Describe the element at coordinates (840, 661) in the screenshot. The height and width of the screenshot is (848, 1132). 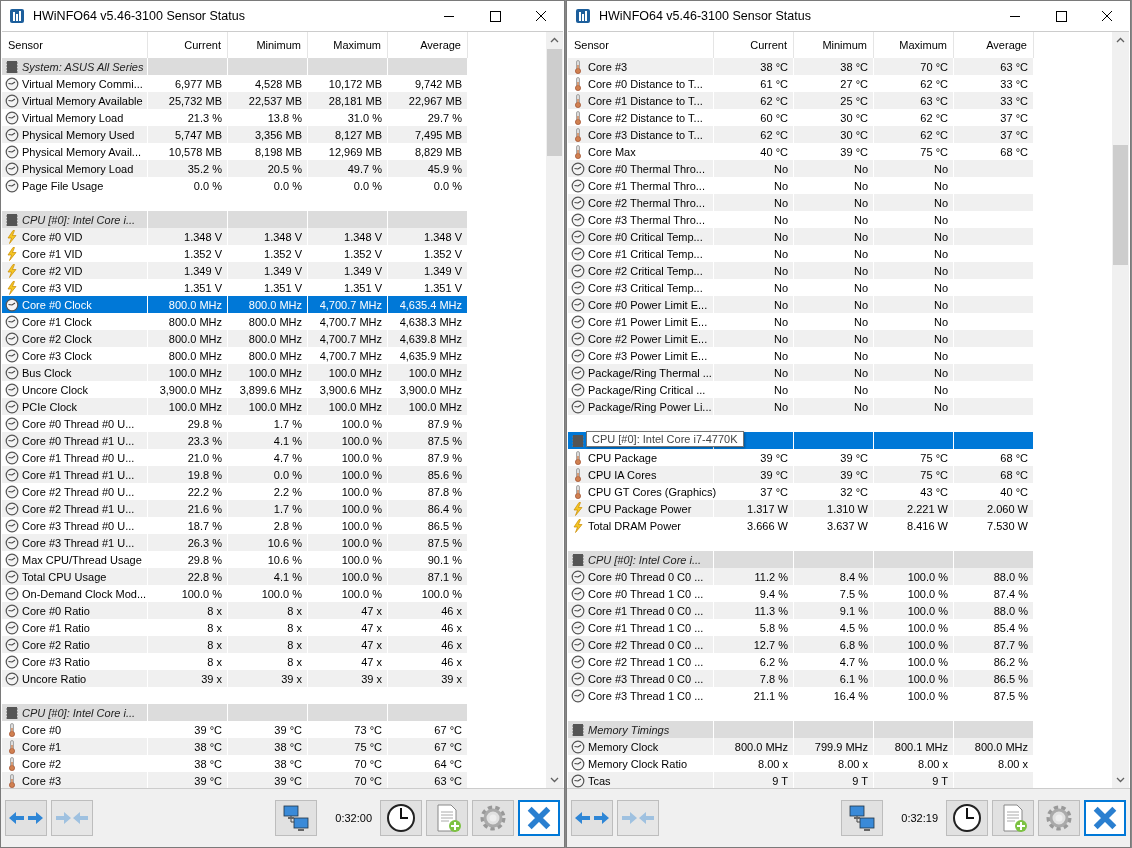
I see `sensor-row: Core #2 Thread 1 C0 ... 6.2 % 4.7 % 100.0 % 86.2 %` at that location.